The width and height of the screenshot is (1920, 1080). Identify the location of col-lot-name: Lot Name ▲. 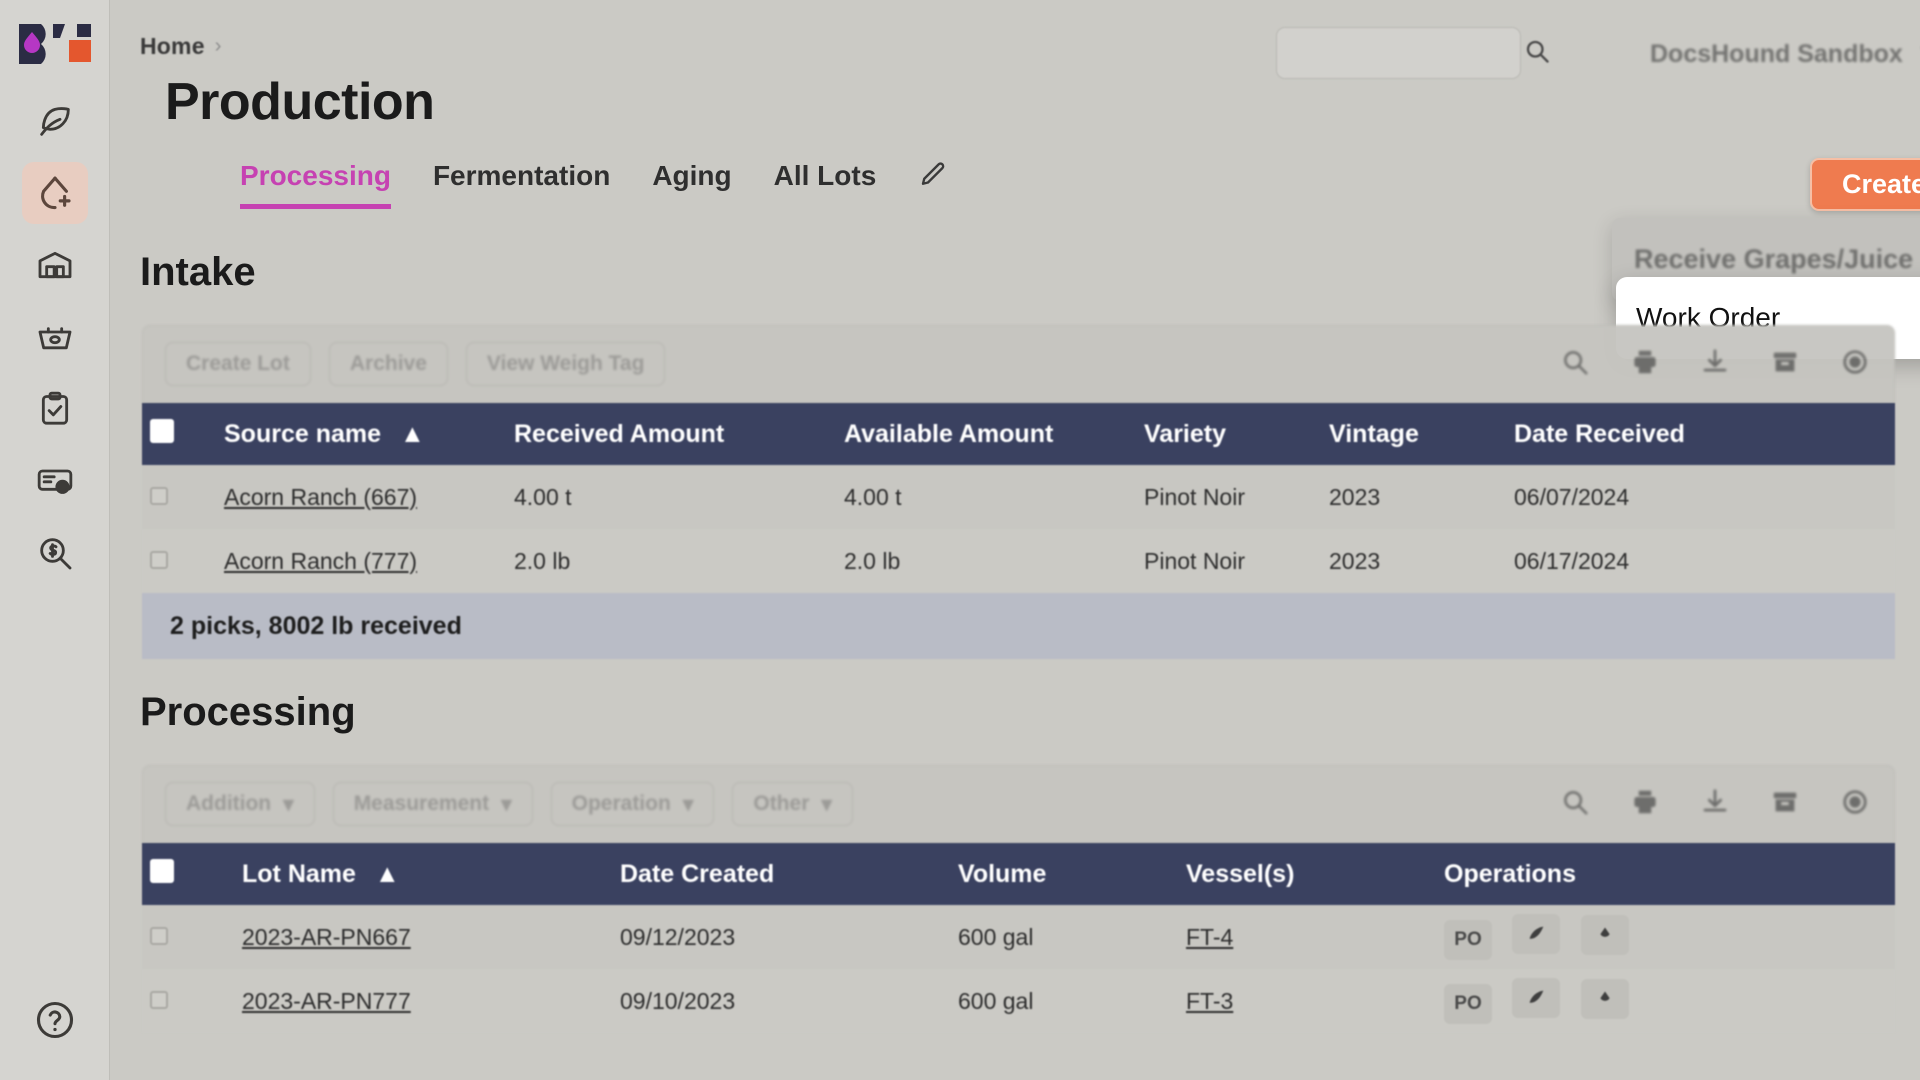
(423, 874).